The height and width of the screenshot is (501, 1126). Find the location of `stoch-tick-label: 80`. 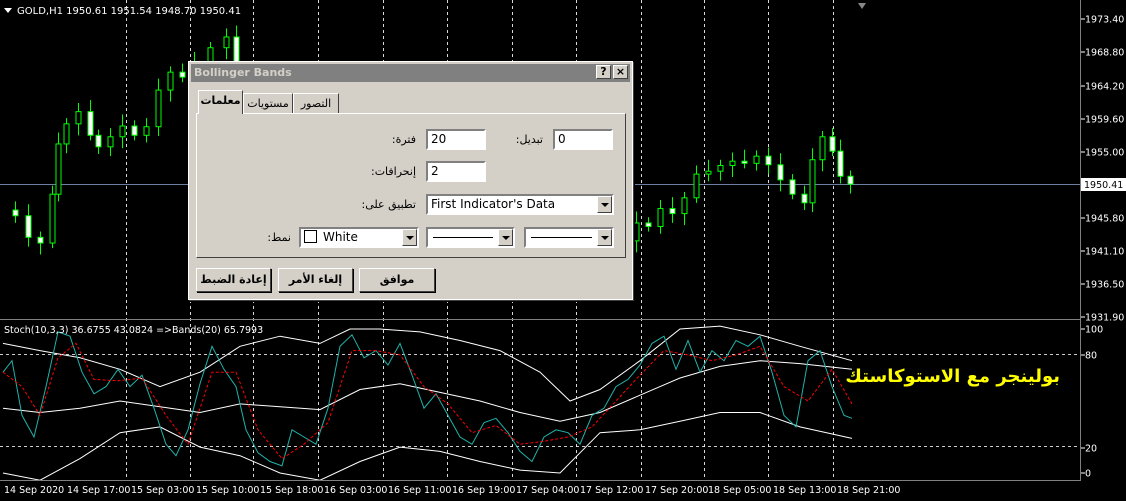

stoch-tick-label: 80 is located at coordinates (1091, 356).